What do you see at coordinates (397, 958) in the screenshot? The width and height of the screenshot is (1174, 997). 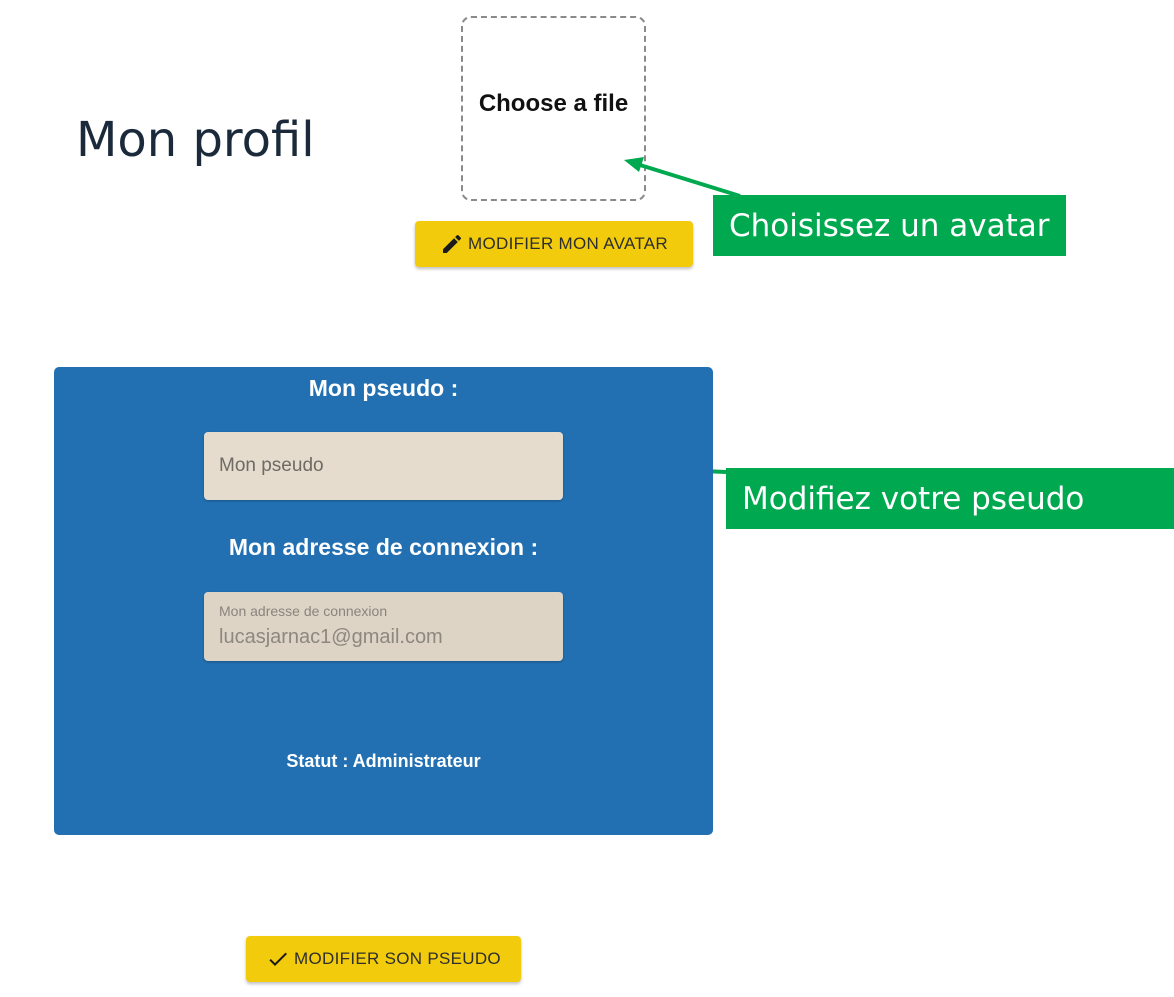 I see `modify-pseudo-label: MODIFIER SON PSEUDO` at bounding box center [397, 958].